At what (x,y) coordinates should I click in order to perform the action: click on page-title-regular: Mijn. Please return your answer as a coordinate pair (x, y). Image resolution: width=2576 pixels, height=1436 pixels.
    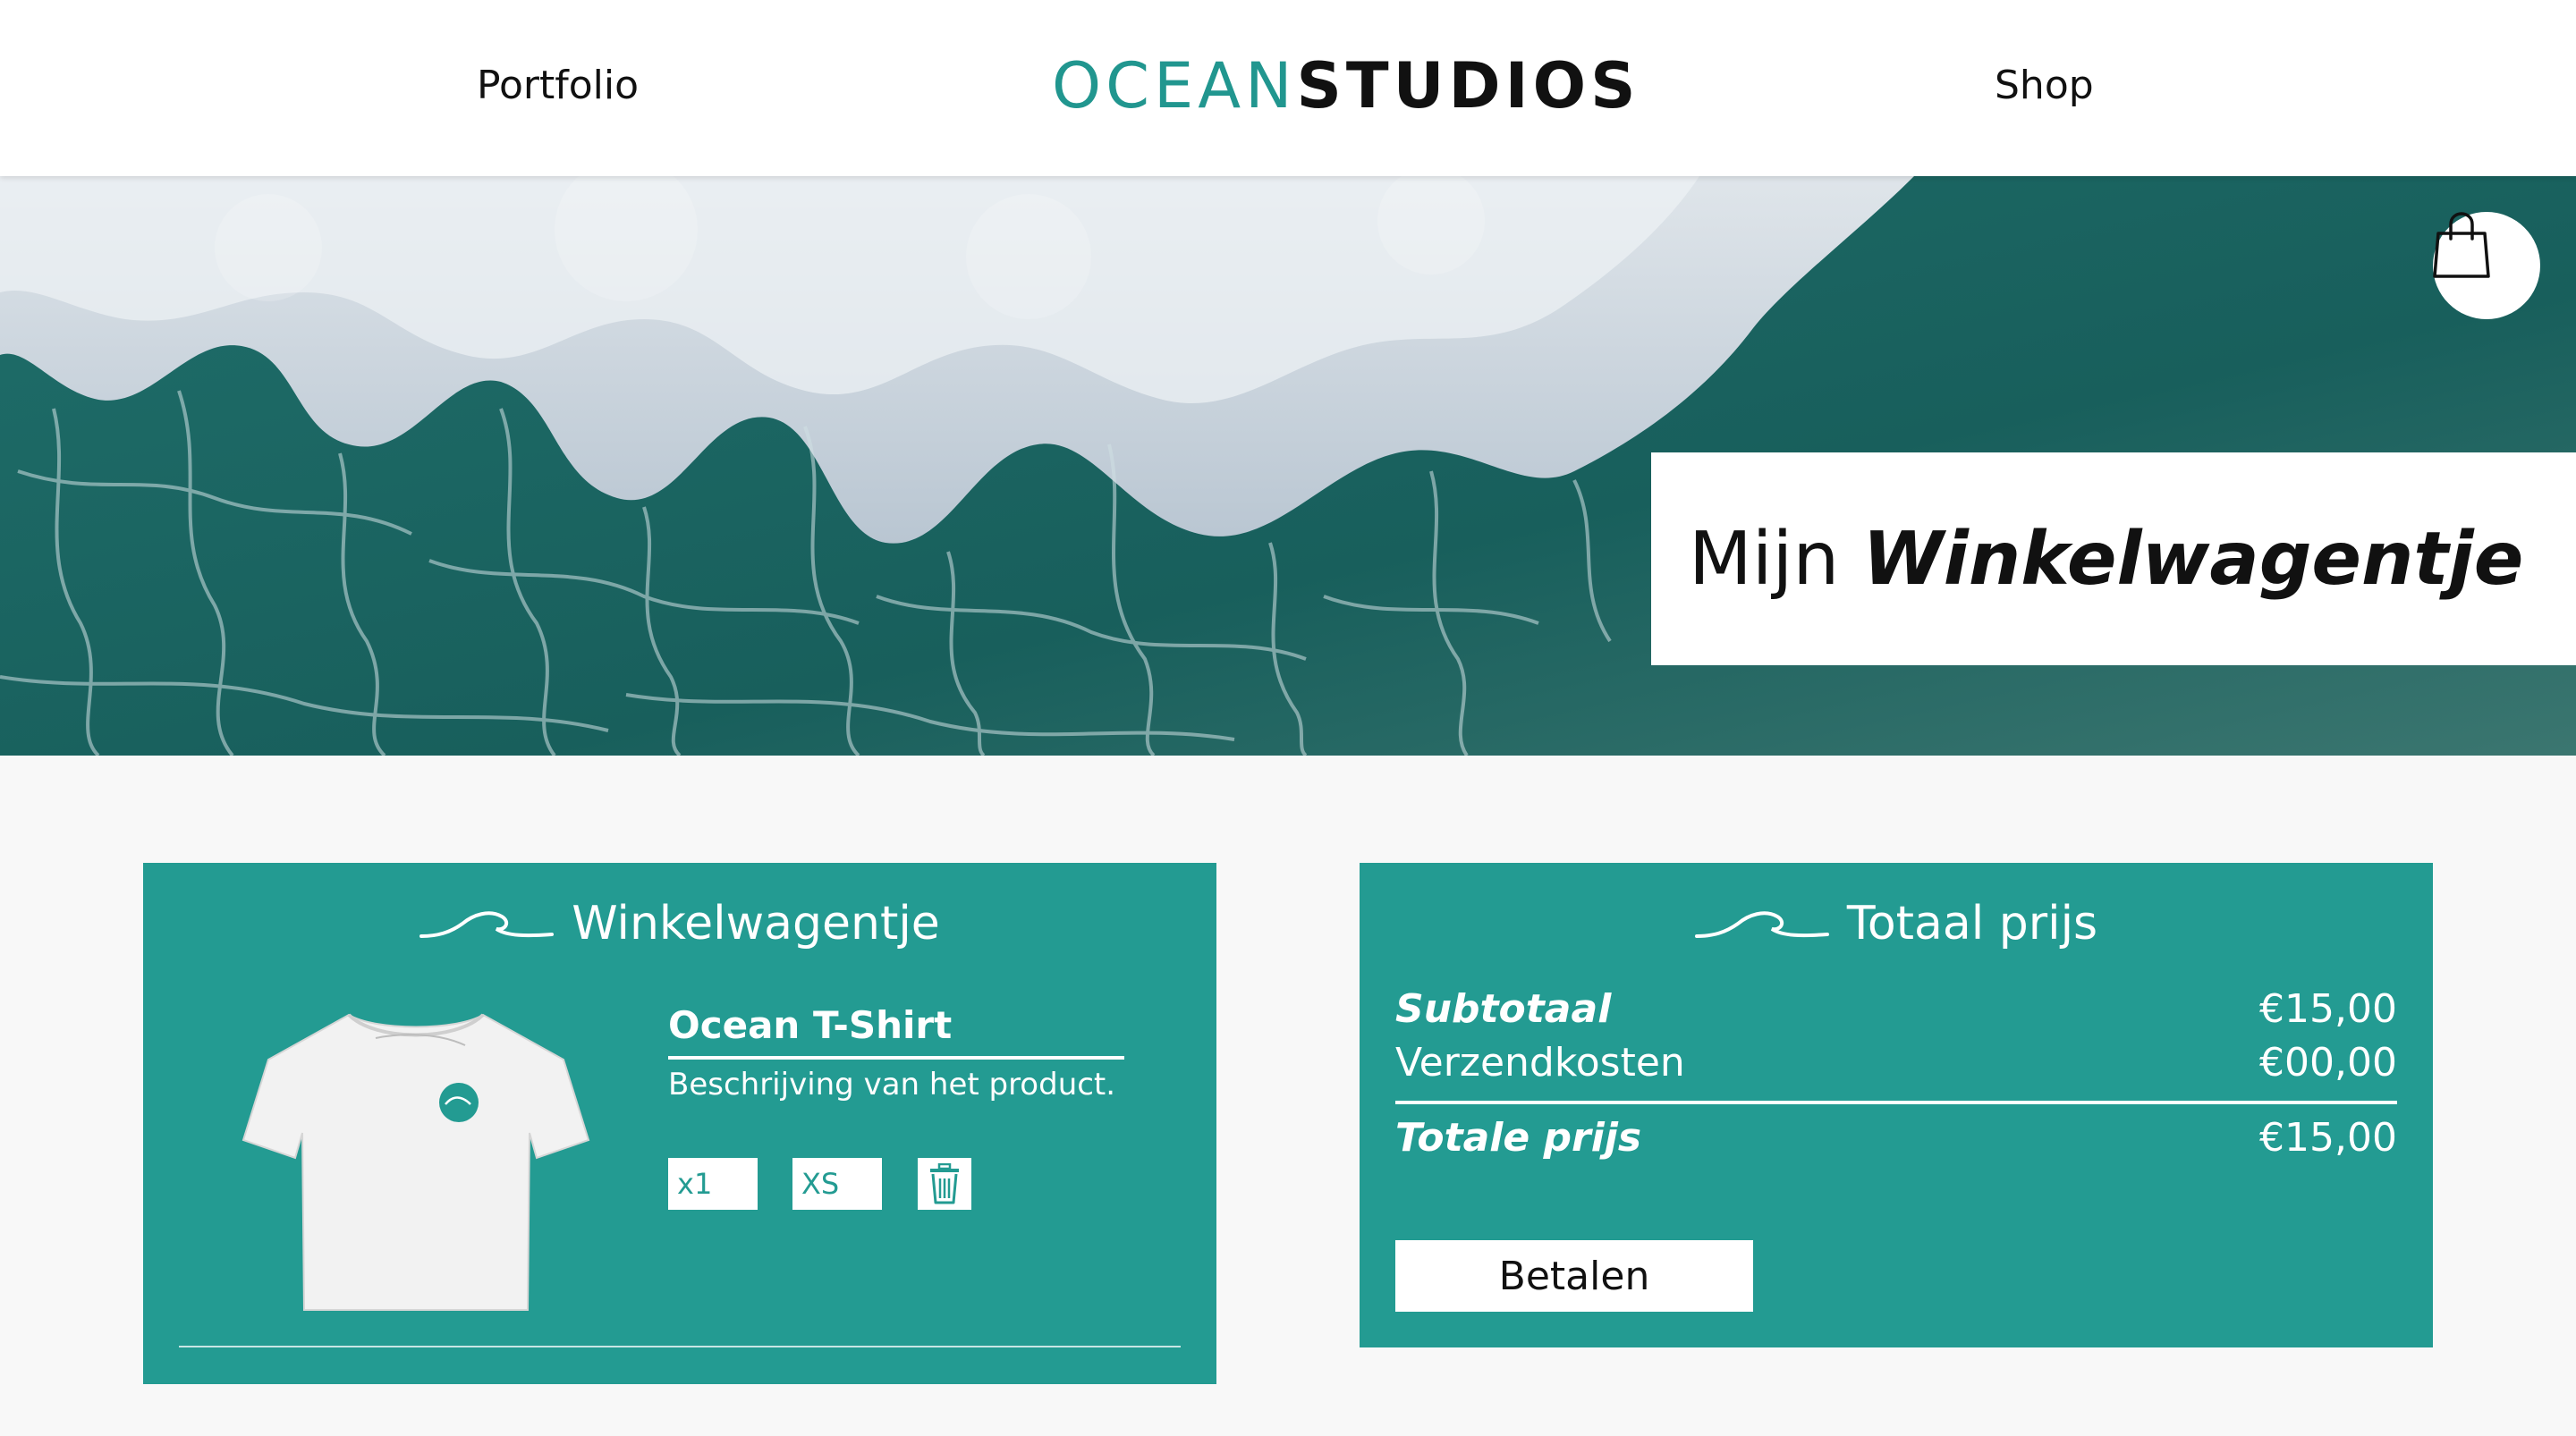
    Looking at the image, I should click on (1776, 559).